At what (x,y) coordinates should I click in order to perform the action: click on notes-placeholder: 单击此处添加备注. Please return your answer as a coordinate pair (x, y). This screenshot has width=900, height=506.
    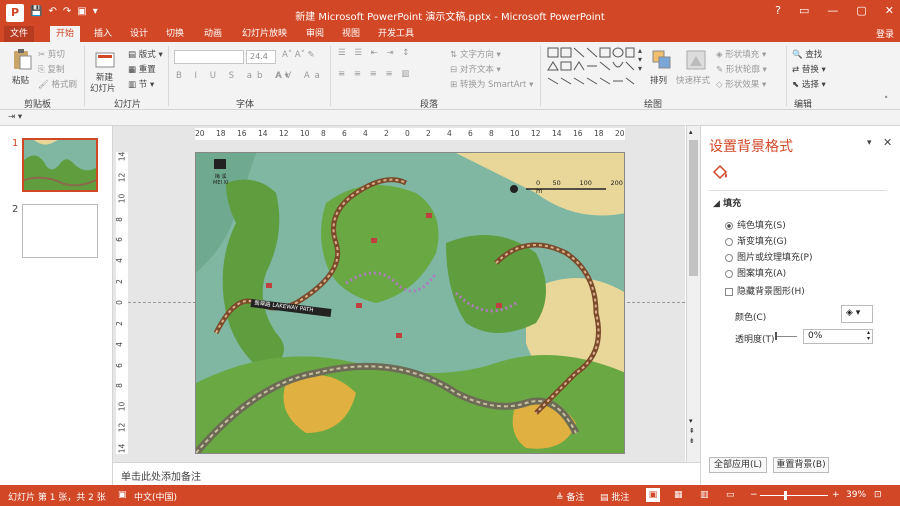
    Looking at the image, I should click on (406, 473).